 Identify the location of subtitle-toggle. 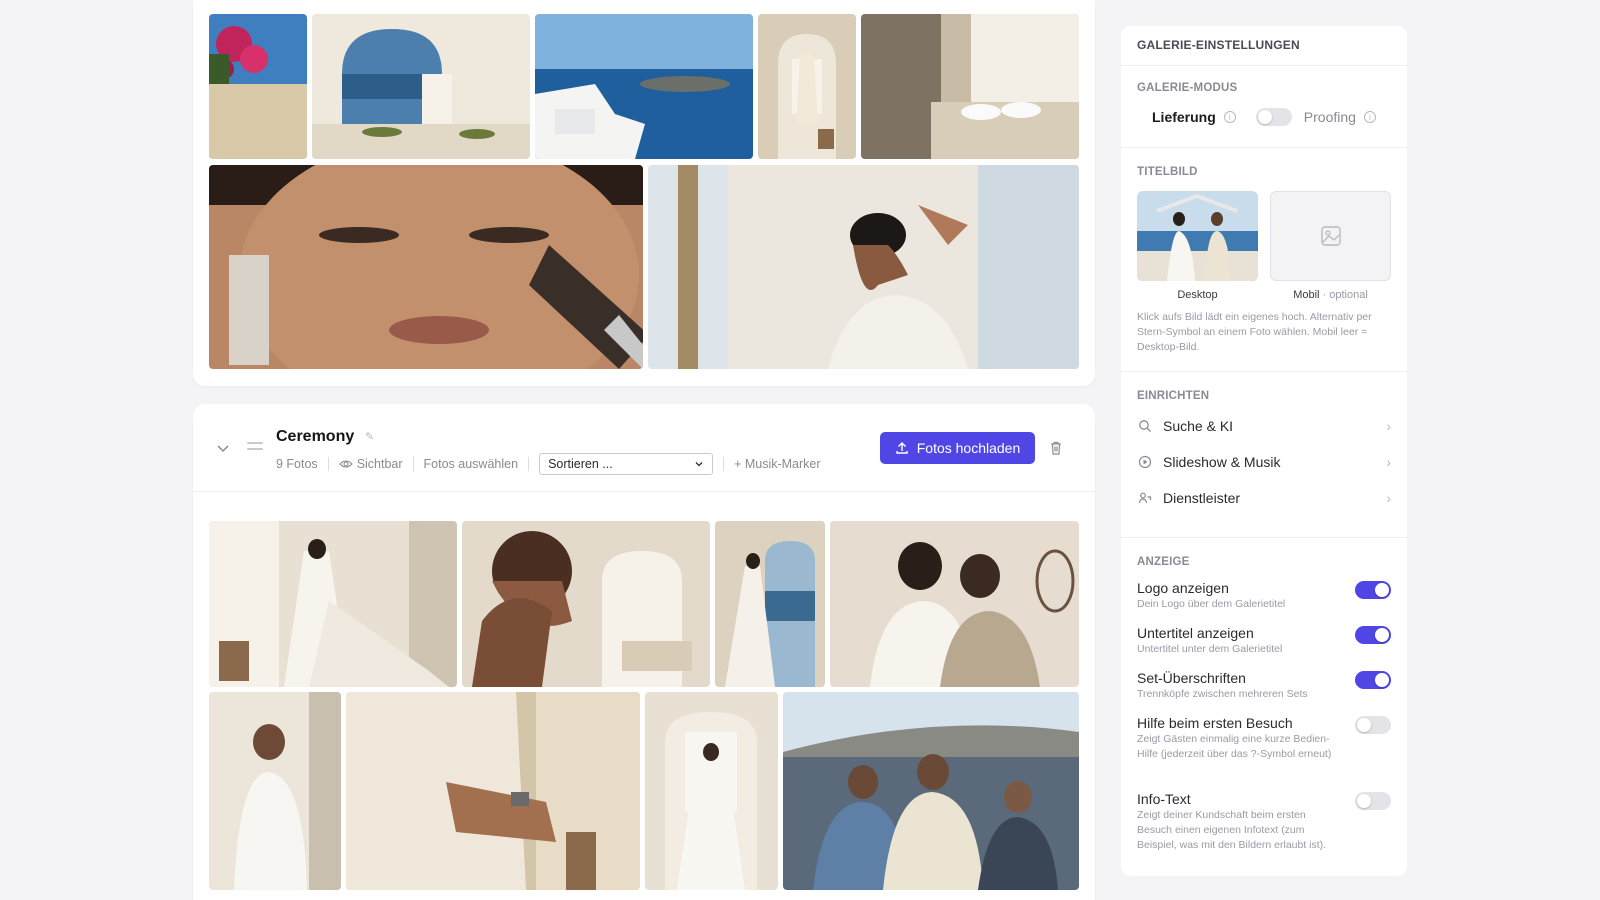
(1373, 635).